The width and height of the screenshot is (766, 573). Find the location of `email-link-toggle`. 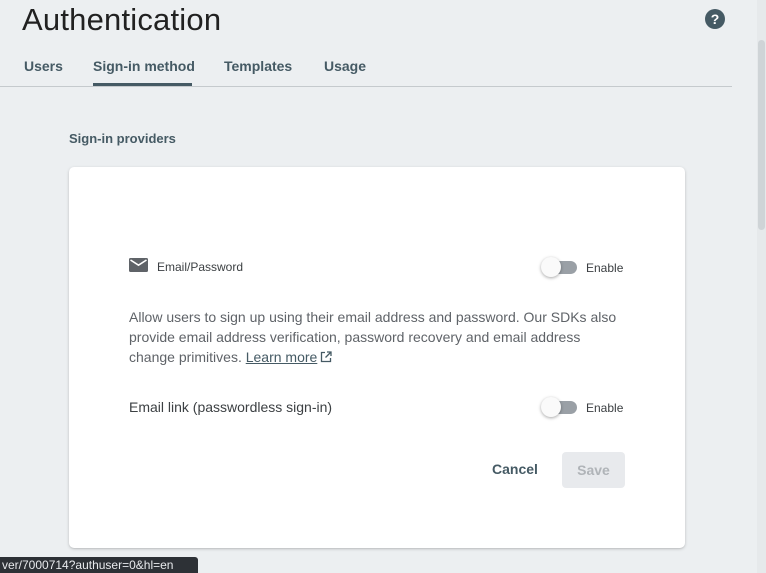

email-link-toggle is located at coordinates (560, 407).